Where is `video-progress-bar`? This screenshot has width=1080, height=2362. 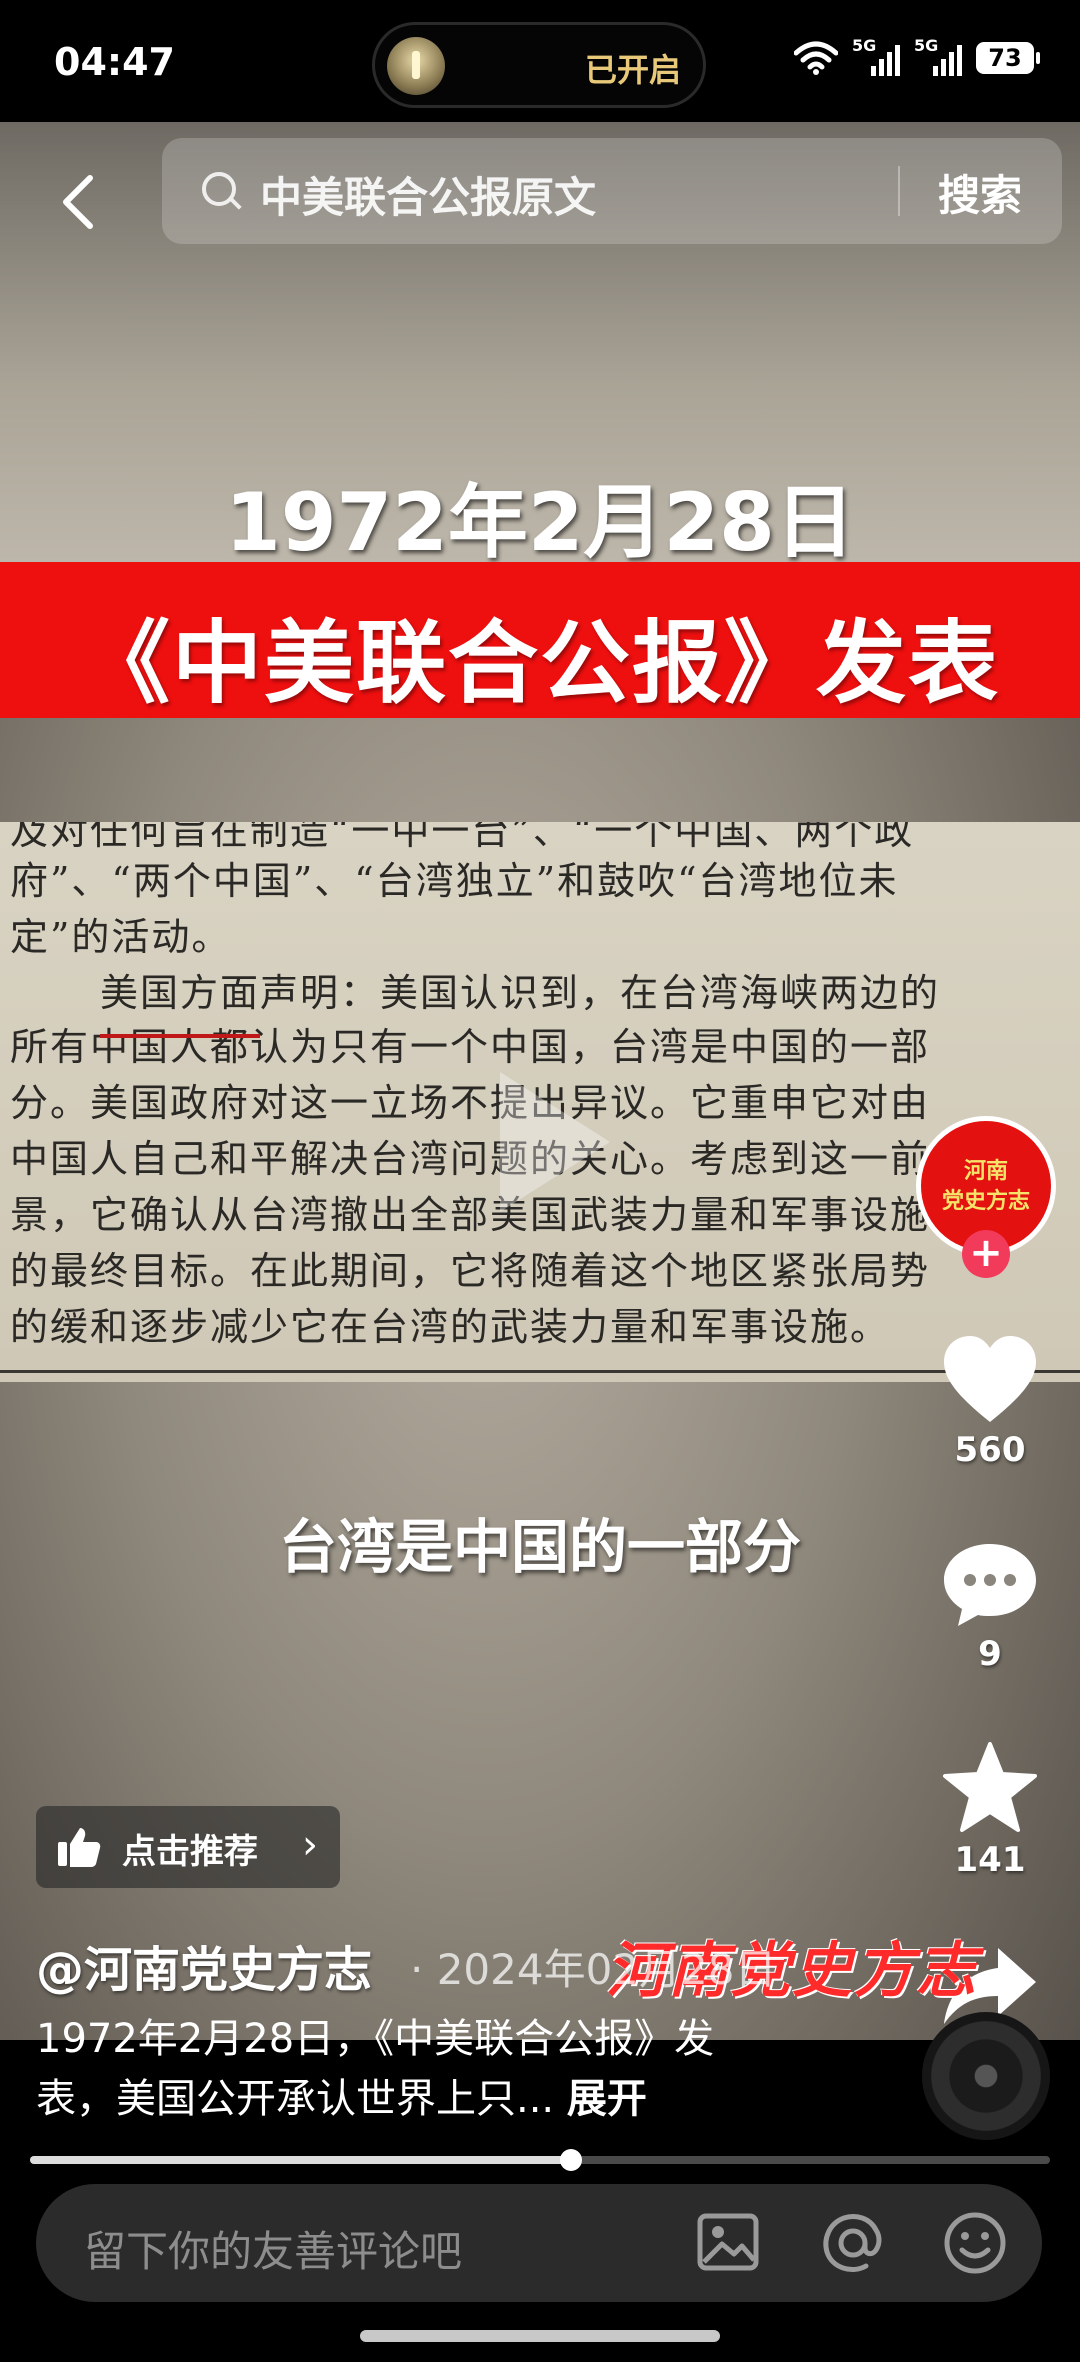 video-progress-bar is located at coordinates (540, 2160).